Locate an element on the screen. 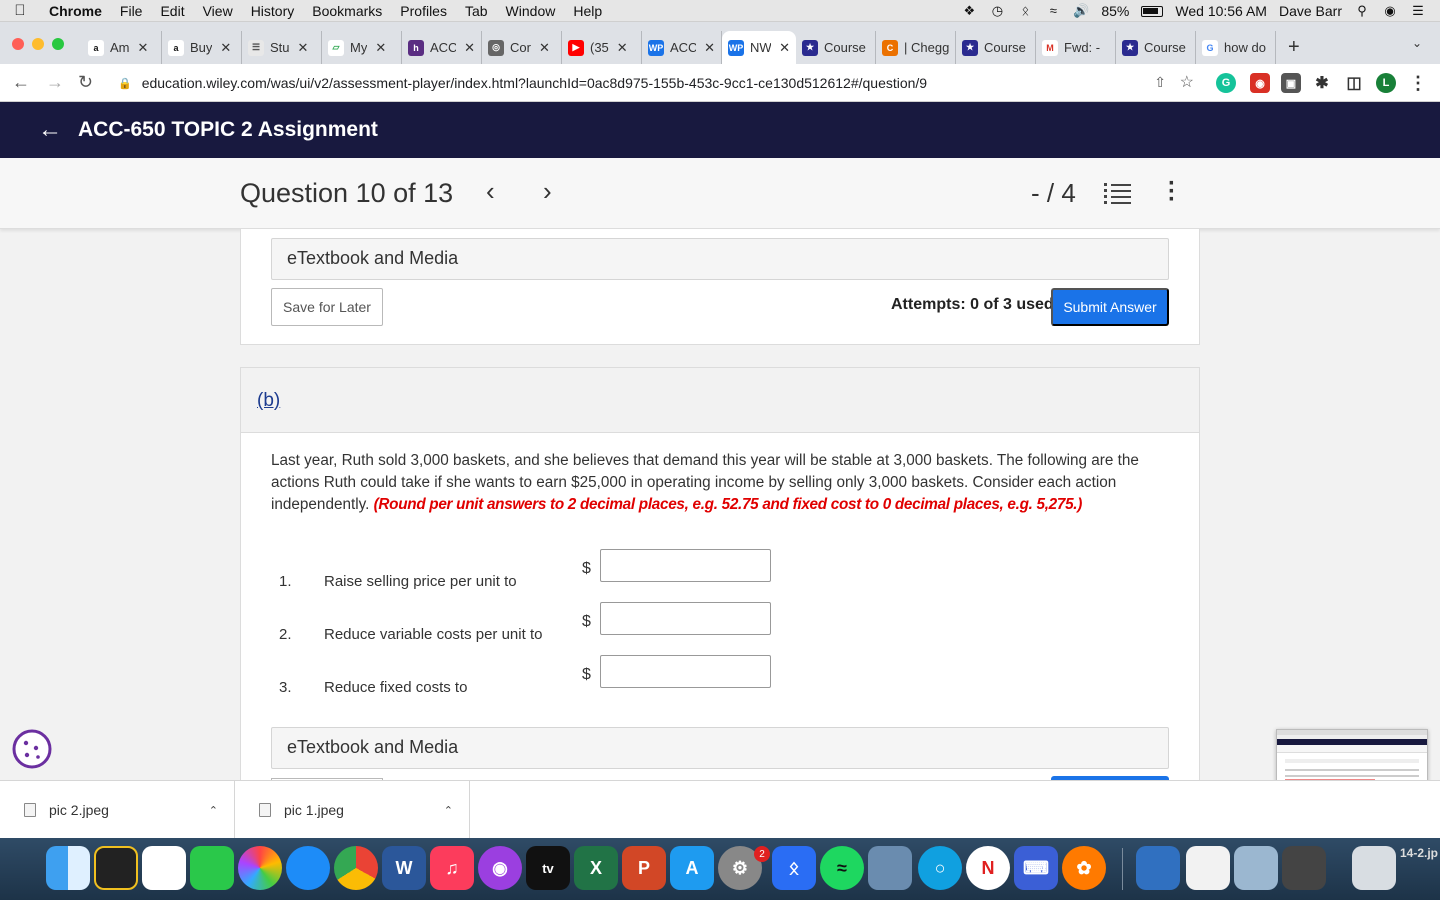 The width and height of the screenshot is (1440, 900). extension-app-icon: ▣ is located at coordinates (1291, 83).